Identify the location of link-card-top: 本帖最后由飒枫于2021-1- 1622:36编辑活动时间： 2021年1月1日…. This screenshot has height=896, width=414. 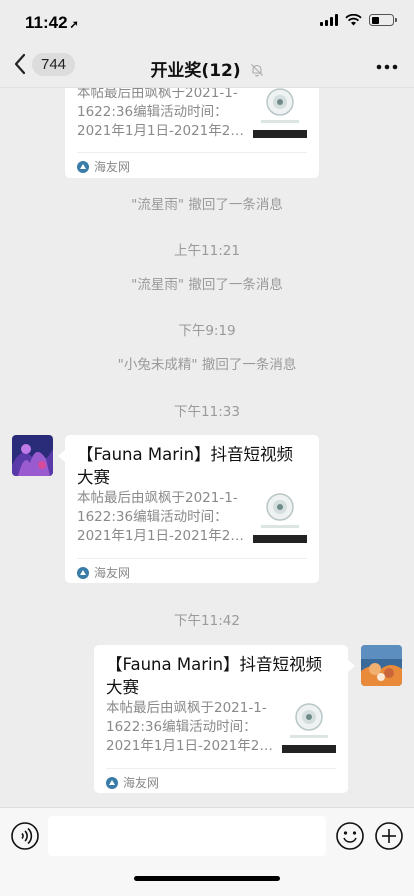
(192, 133).